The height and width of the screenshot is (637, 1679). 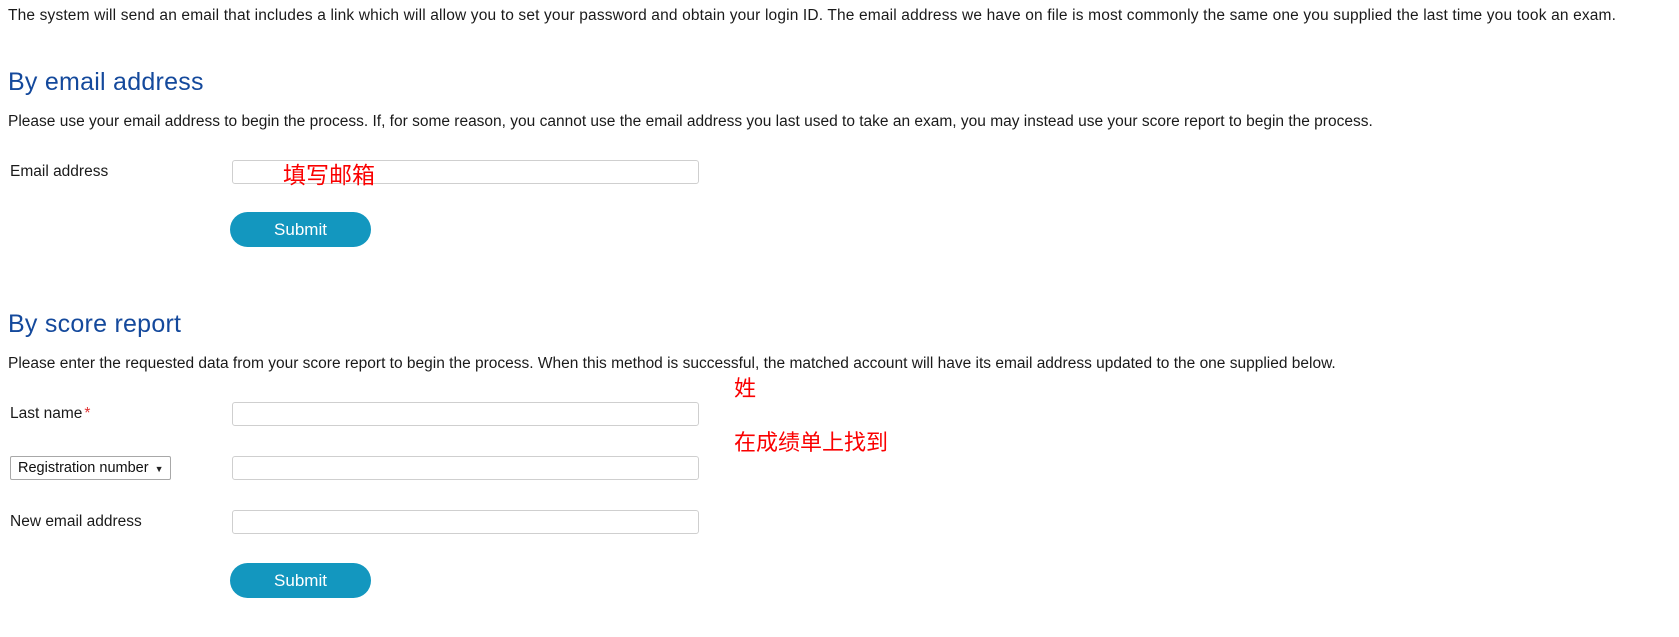 What do you see at coordinates (839, 580) in the screenshot?
I see `score-submit-row: Submit` at bounding box center [839, 580].